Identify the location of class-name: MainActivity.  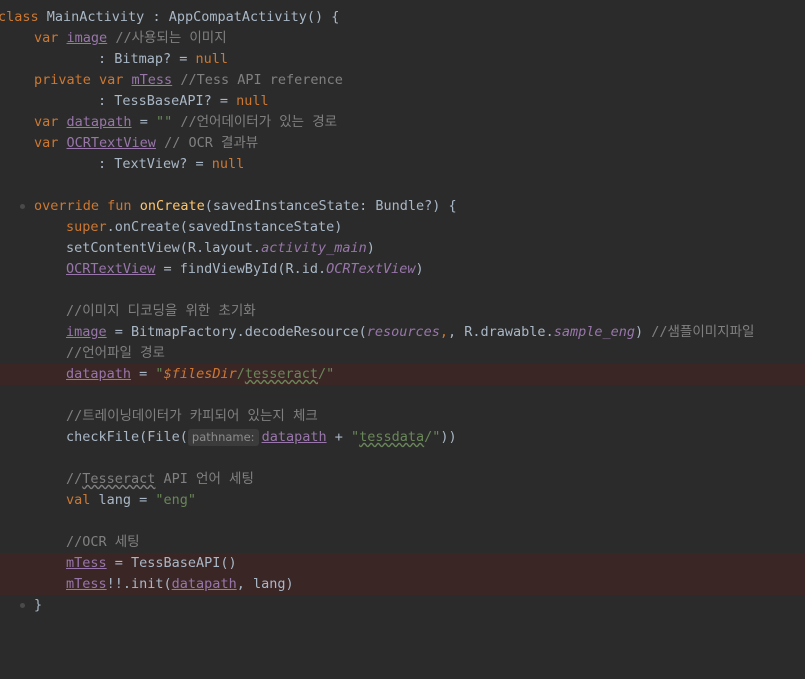
(95, 17).